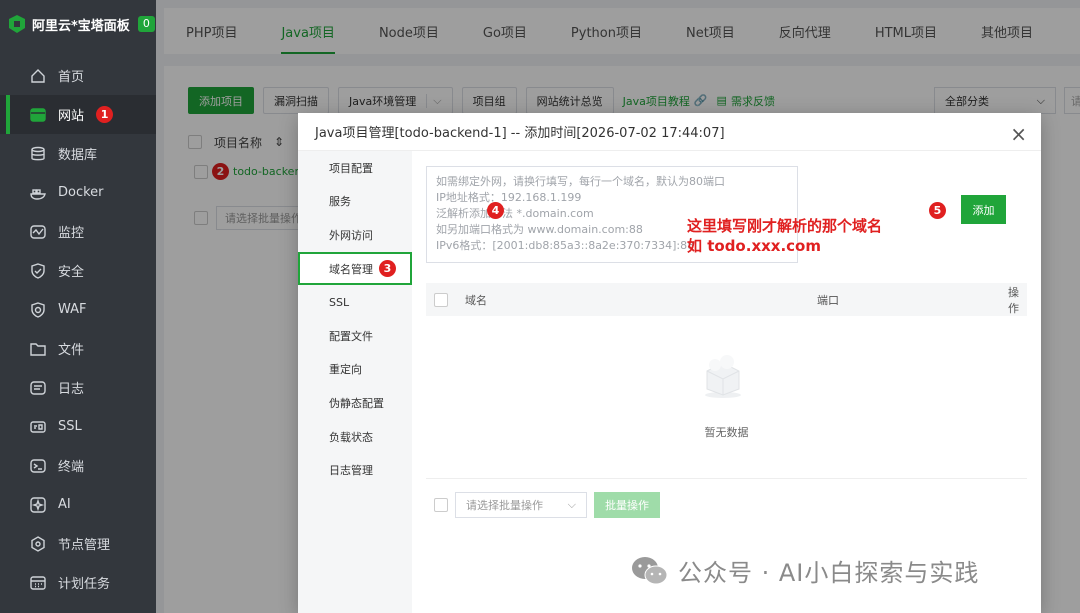 Image resolution: width=1080 pixels, height=613 pixels. Describe the element at coordinates (1018, 134) in the screenshot. I see `close-icon: ×` at that location.